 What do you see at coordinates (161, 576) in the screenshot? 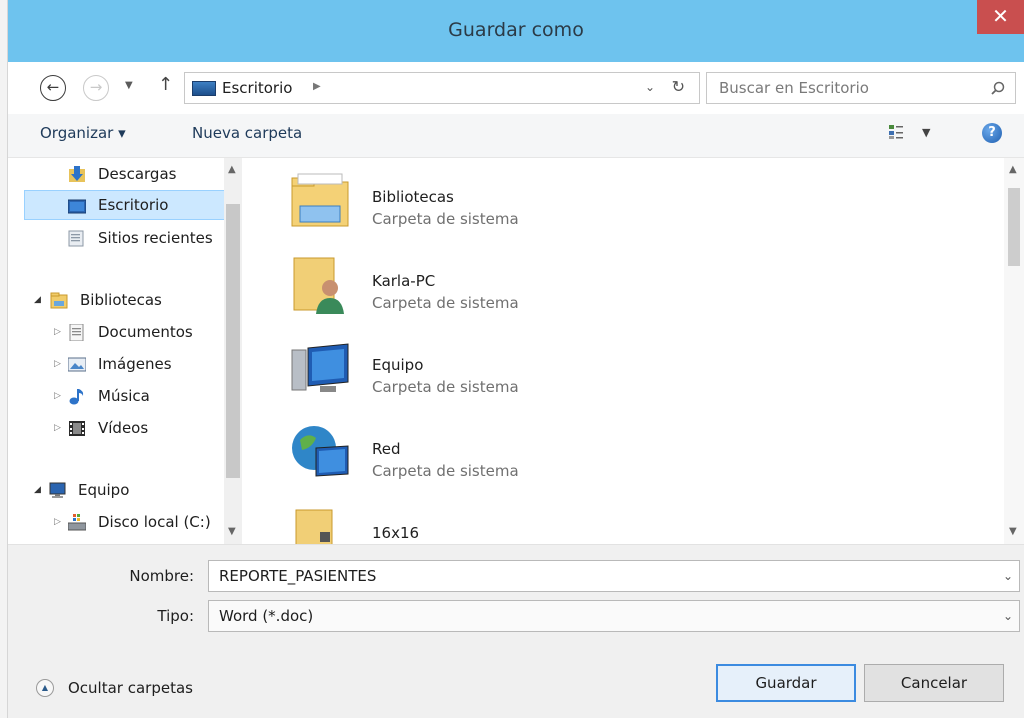
I see `filename-label: Nombre:` at bounding box center [161, 576].